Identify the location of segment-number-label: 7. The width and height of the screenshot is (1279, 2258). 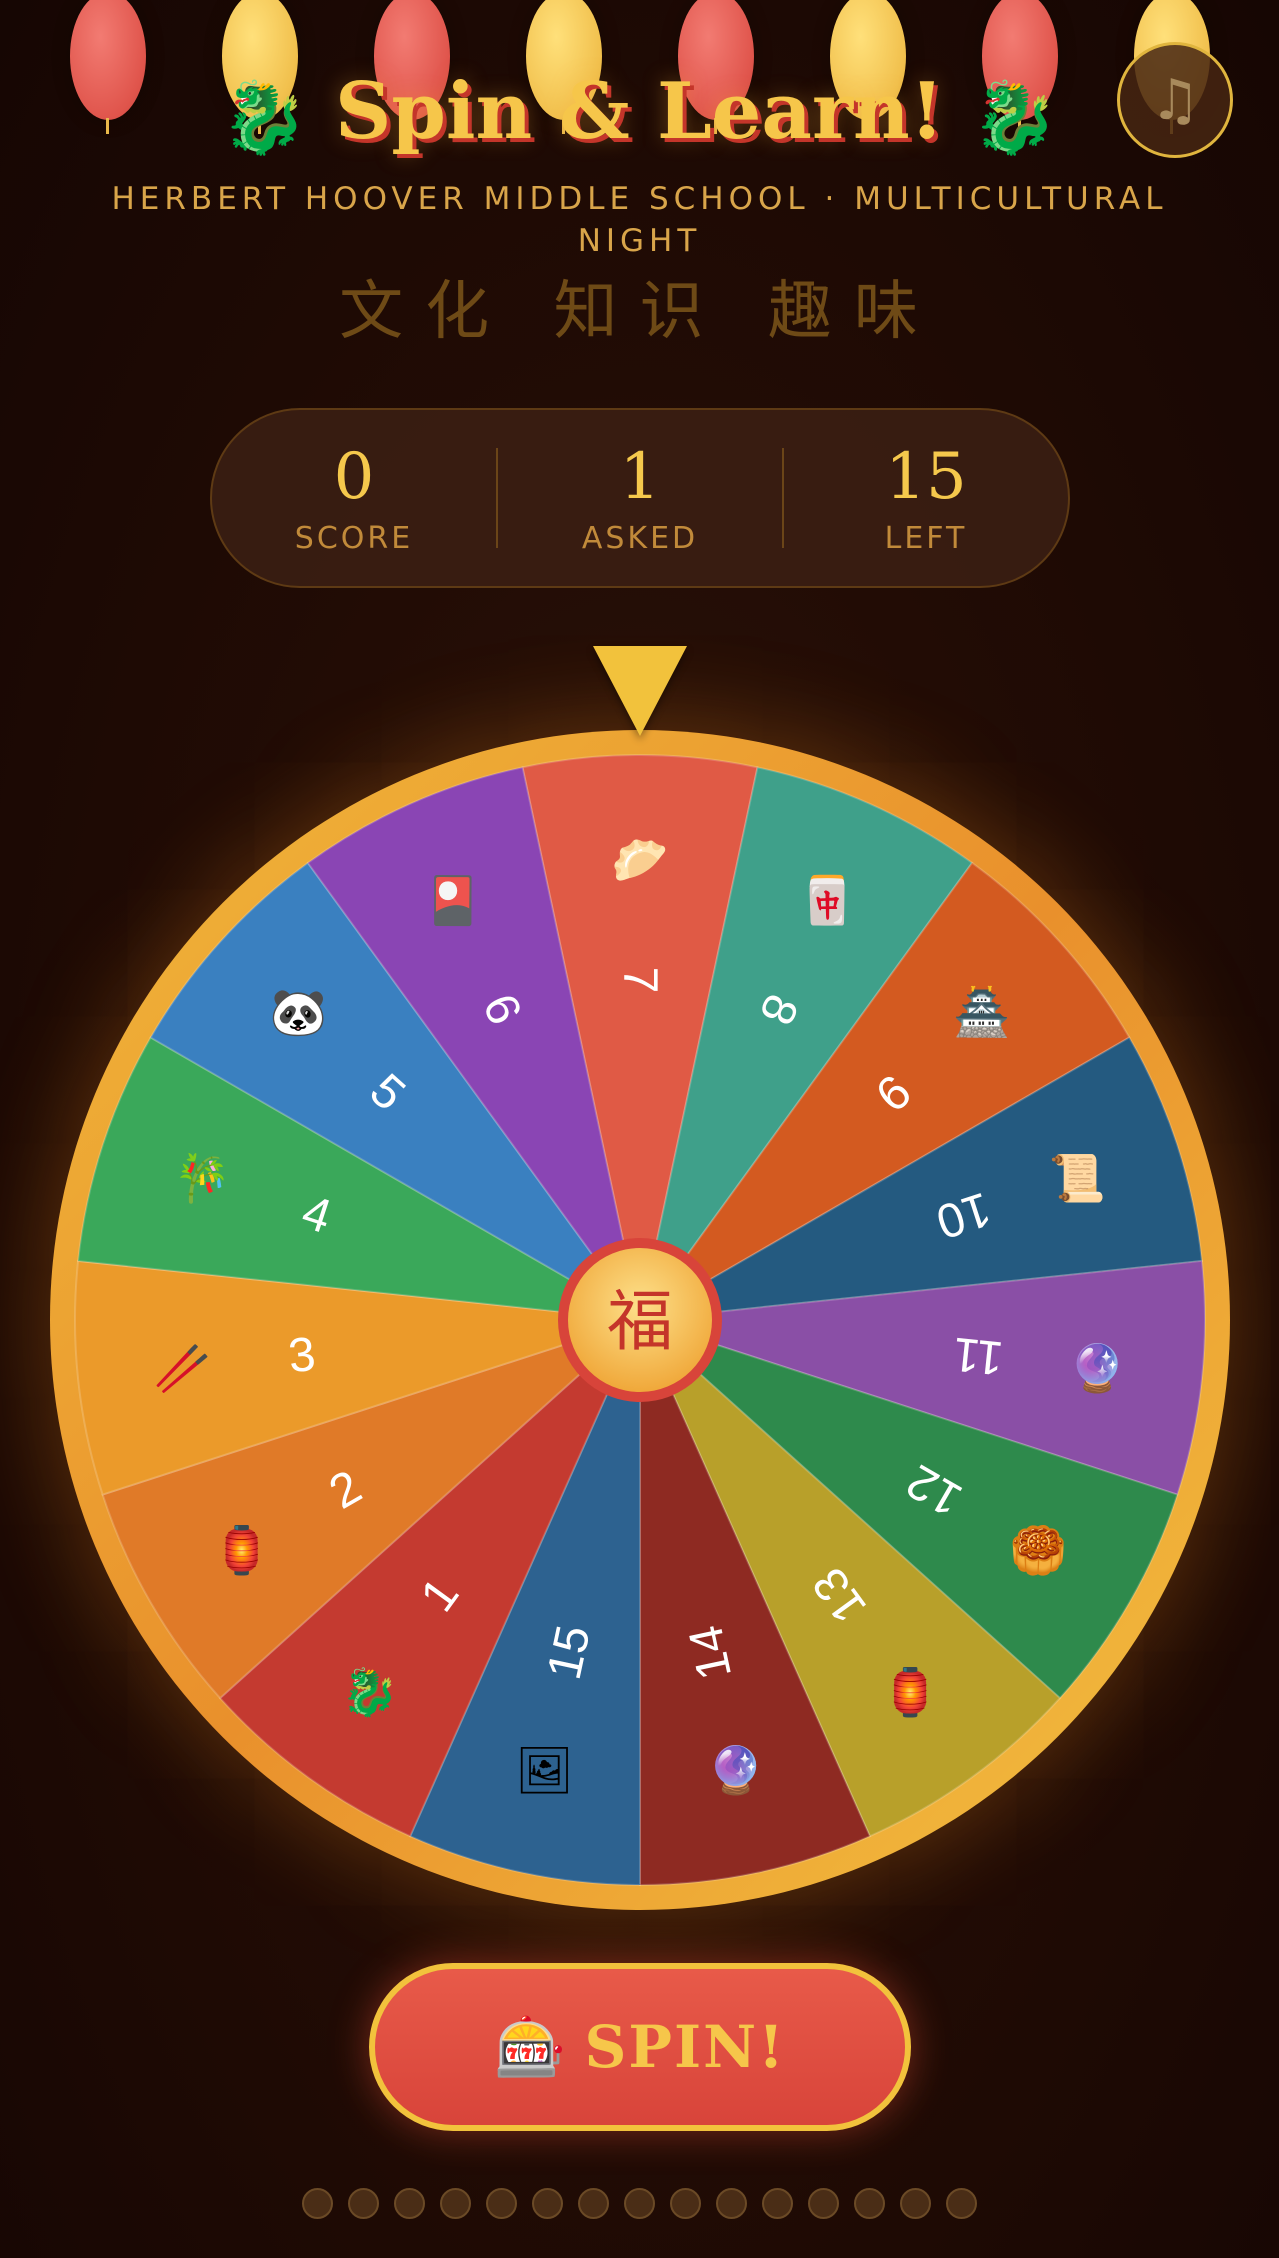
(640, 980).